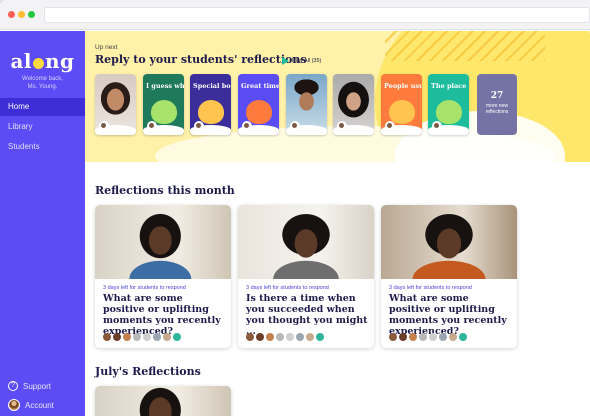 The width and height of the screenshot is (590, 416). I want to click on reflection-card, so click(163, 401).